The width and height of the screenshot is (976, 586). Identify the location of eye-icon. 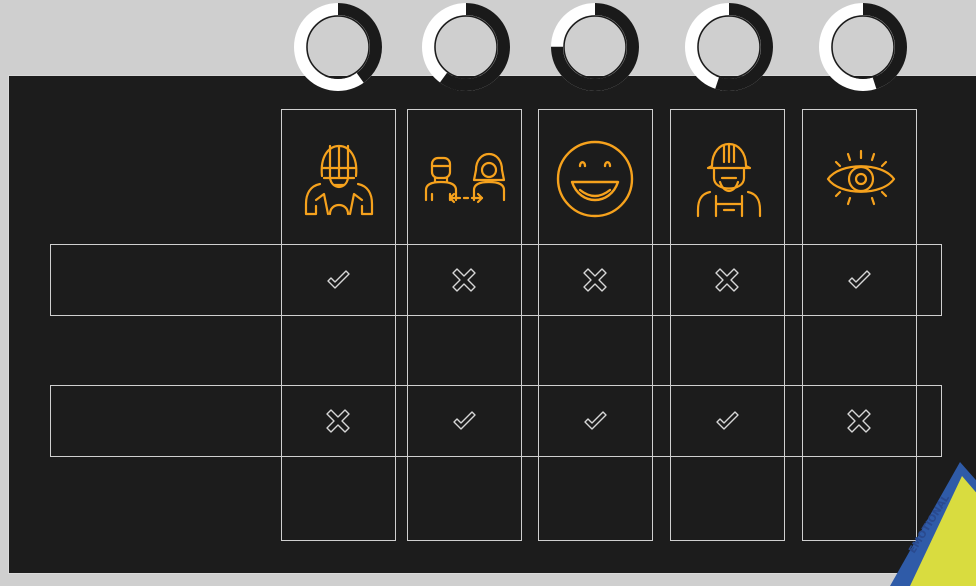
(861, 177).